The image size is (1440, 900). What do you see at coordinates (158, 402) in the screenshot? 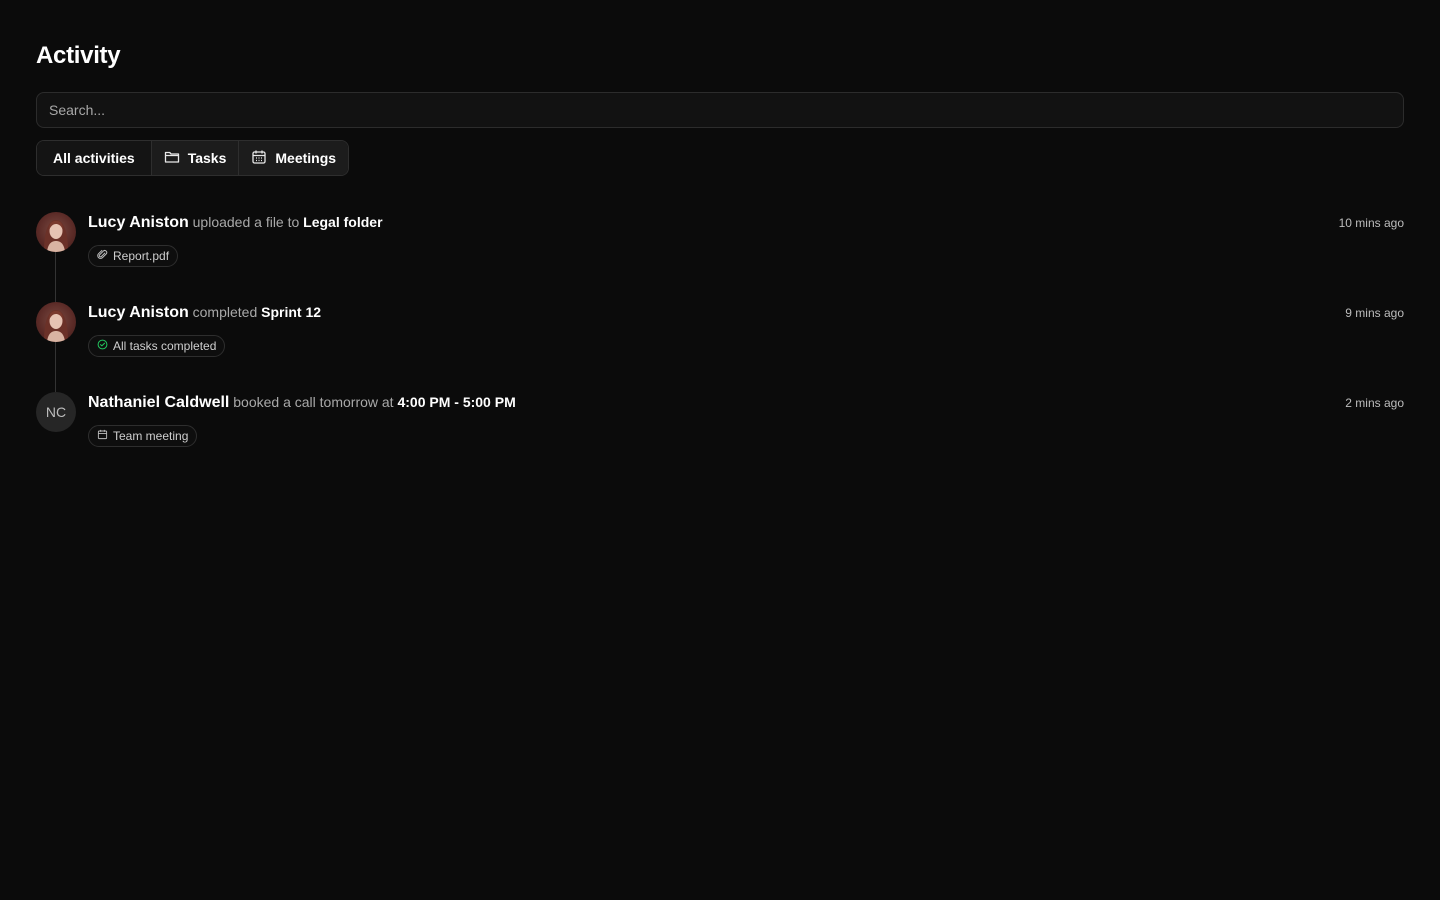
I see `user-name: Nathaniel Caldwell` at bounding box center [158, 402].